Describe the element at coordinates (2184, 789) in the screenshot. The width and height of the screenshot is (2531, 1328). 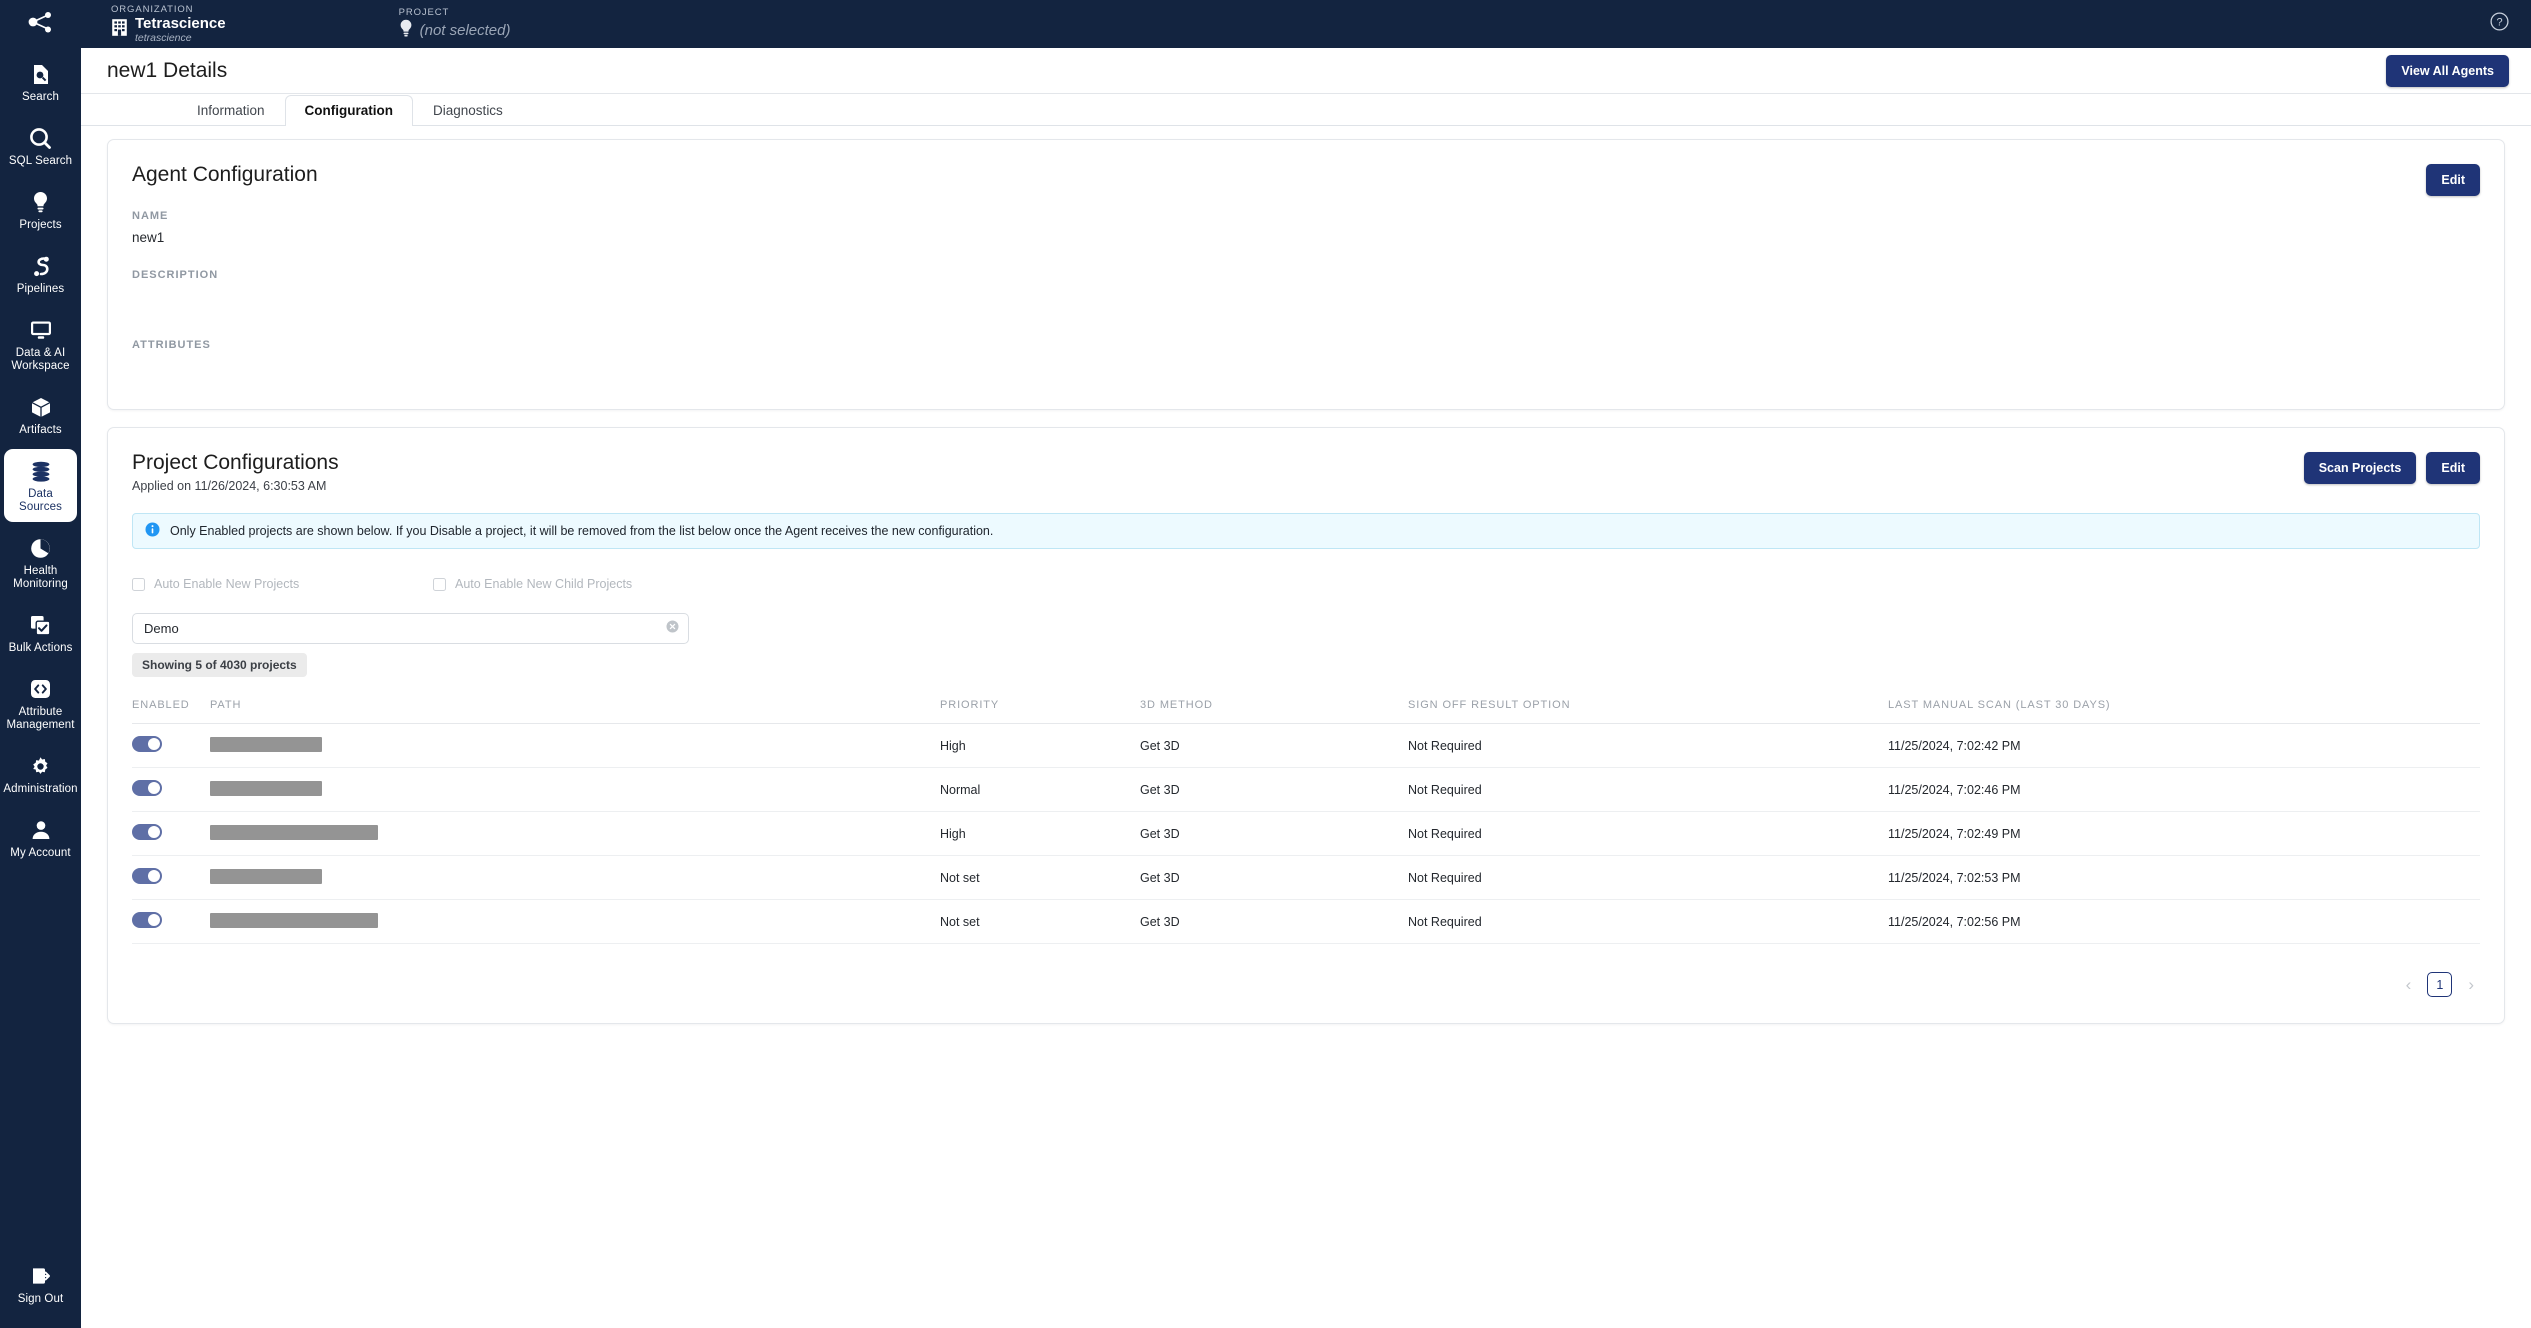
I see `cell-last-scan: 11/25/2024, 7:02:46 PM` at that location.